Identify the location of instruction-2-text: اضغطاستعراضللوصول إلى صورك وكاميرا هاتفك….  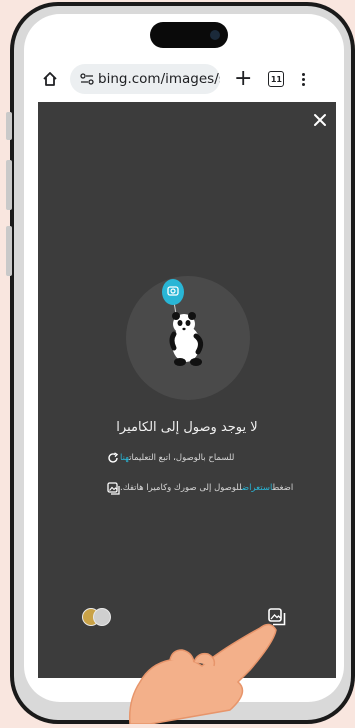
(206, 488).